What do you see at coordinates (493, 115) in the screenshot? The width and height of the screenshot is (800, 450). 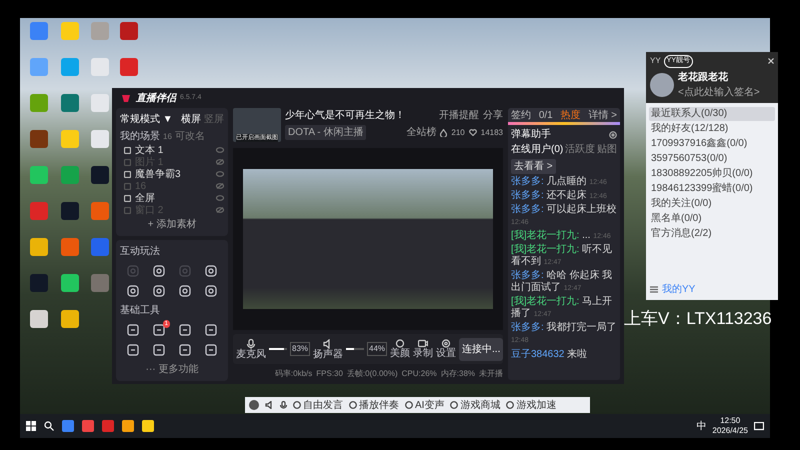 I see `share-button: 分享` at bounding box center [493, 115].